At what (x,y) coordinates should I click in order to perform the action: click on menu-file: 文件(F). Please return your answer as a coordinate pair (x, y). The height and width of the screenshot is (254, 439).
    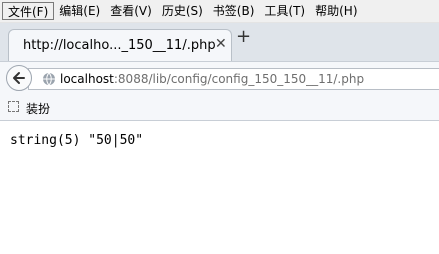
    Looking at the image, I should click on (28, 11).